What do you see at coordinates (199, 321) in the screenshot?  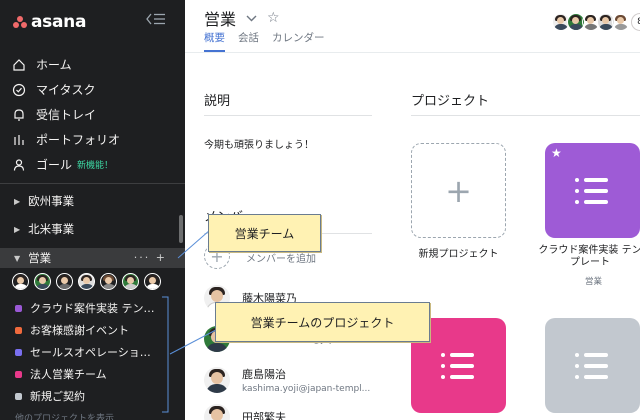 I see `callout-leader-lines` at bounding box center [199, 321].